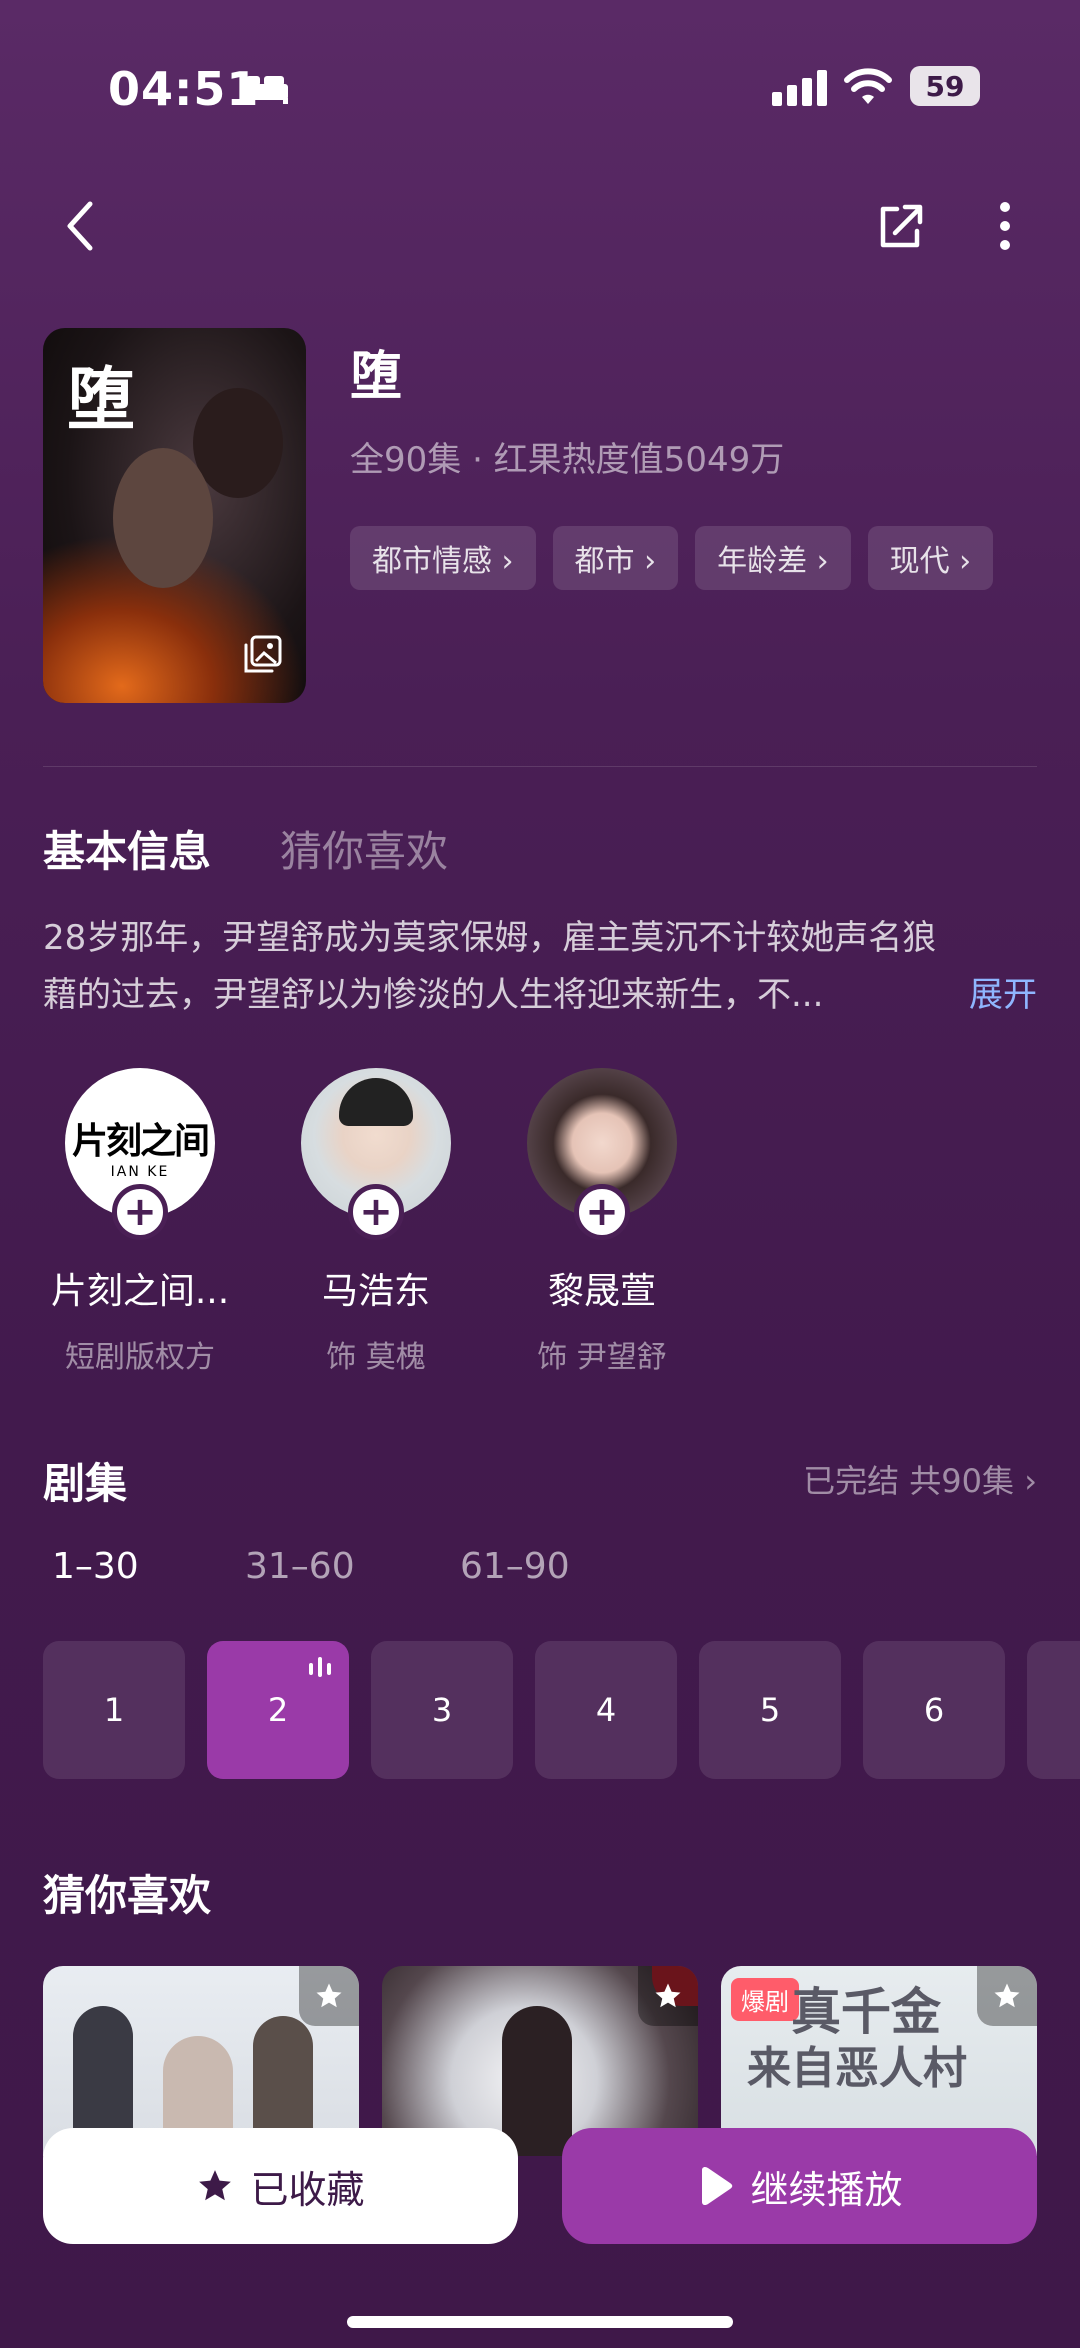  What do you see at coordinates (95, 1566) in the screenshot?
I see `range-tab-1-30: 1–30` at bounding box center [95, 1566].